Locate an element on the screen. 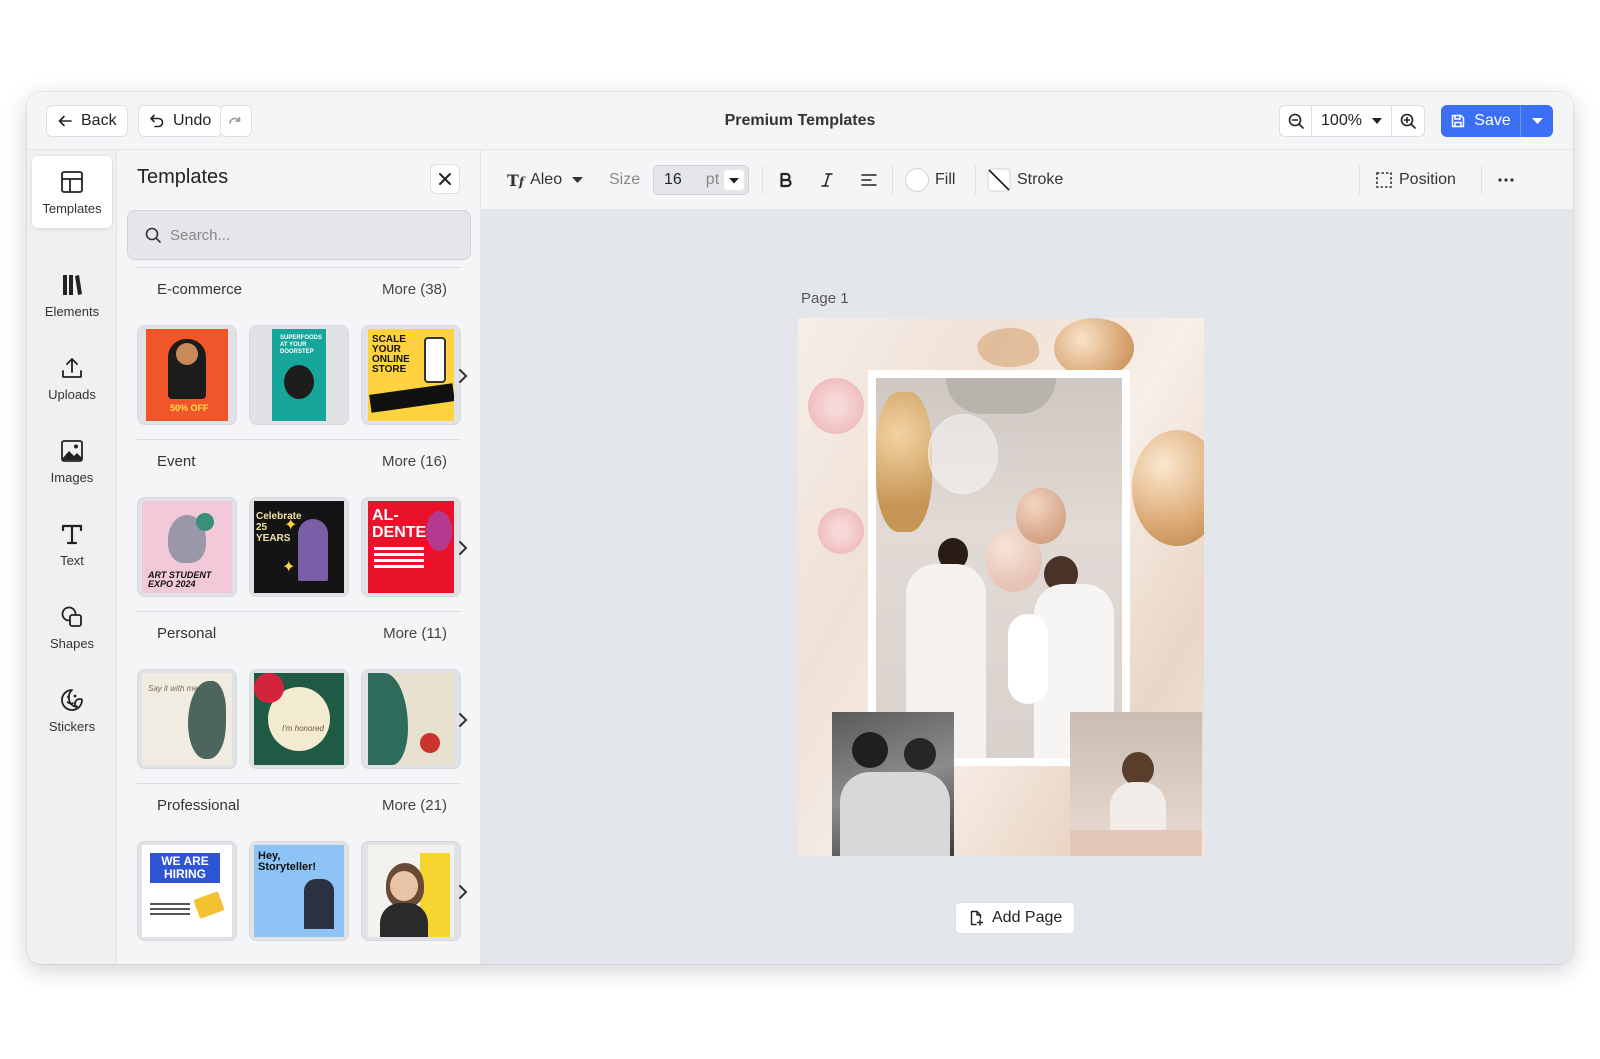 The width and height of the screenshot is (1600, 1059). template-thumb: 50% OFF is located at coordinates (187, 375).